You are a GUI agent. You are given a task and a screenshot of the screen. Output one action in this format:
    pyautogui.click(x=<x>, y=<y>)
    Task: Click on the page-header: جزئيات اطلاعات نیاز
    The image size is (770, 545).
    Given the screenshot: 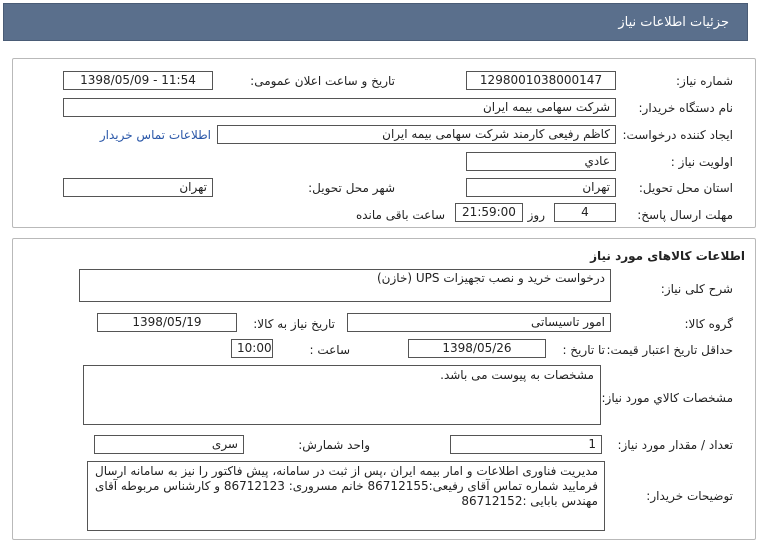 What is the action you would take?
    pyautogui.click(x=375, y=22)
    